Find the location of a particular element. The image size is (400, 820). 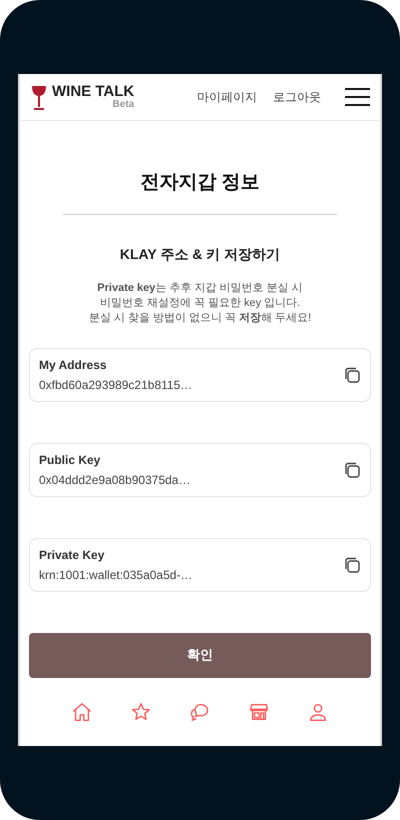

field-label: My Address is located at coordinates (73, 365).